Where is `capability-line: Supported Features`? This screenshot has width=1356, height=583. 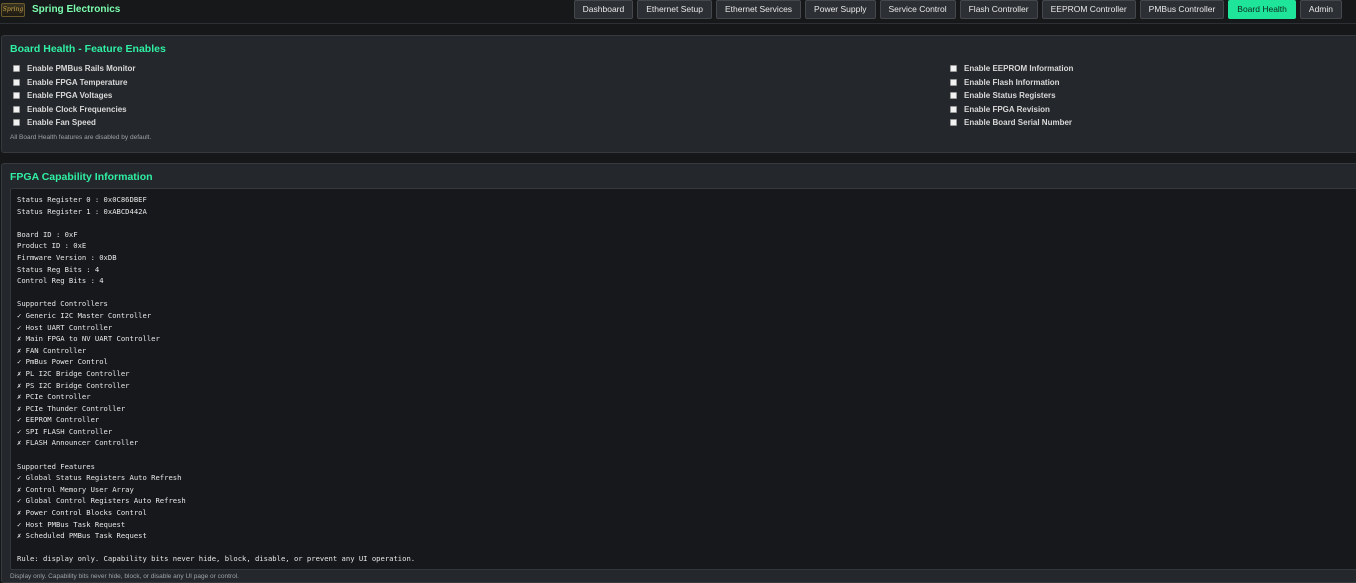
capability-line: Supported Features is located at coordinates (56, 466).